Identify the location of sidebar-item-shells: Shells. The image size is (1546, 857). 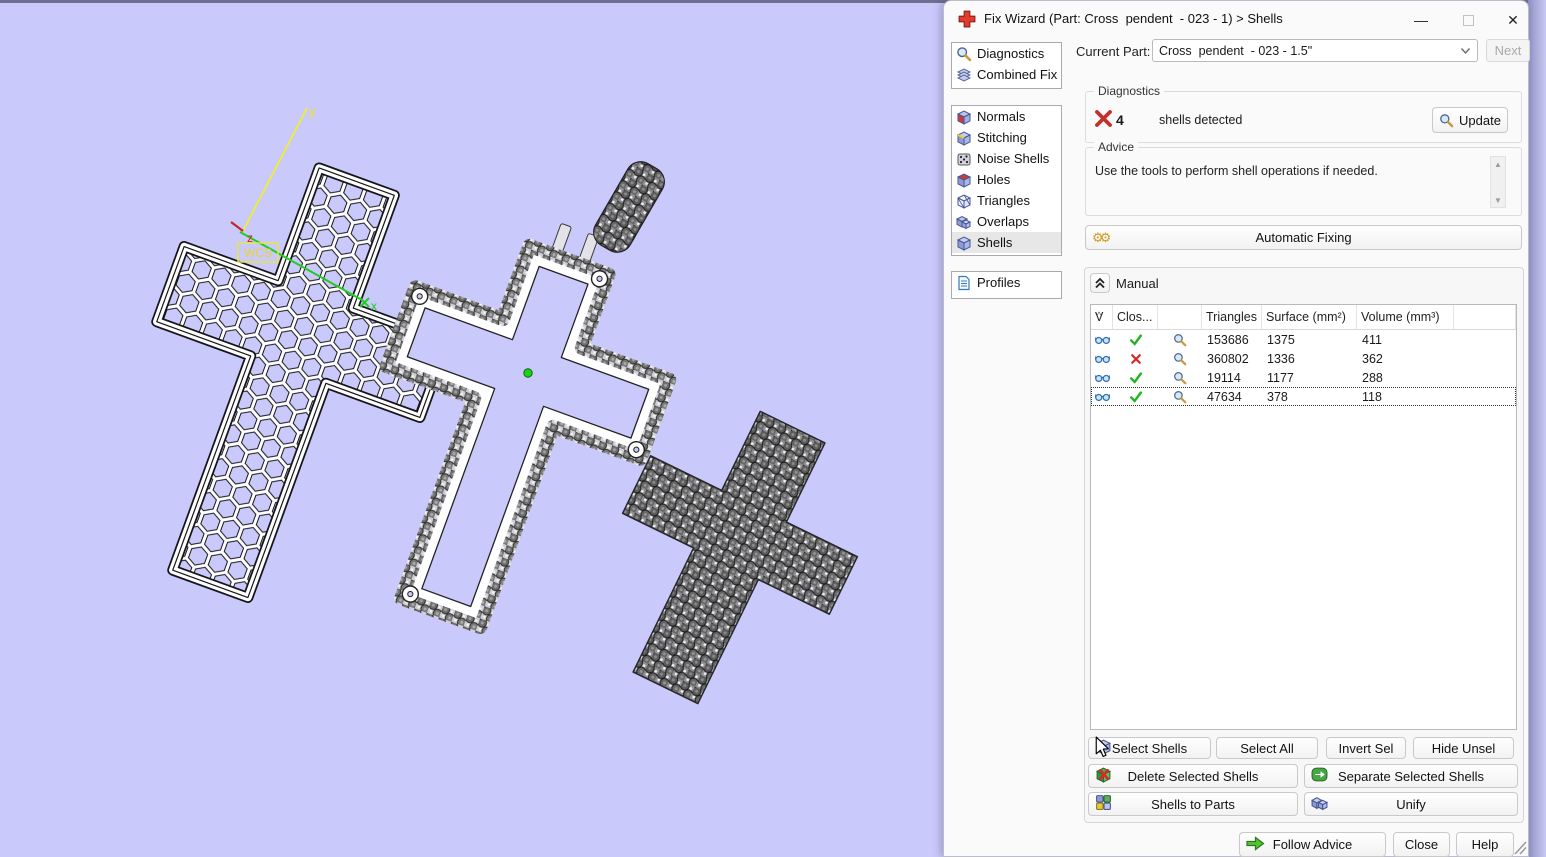
(1006, 242).